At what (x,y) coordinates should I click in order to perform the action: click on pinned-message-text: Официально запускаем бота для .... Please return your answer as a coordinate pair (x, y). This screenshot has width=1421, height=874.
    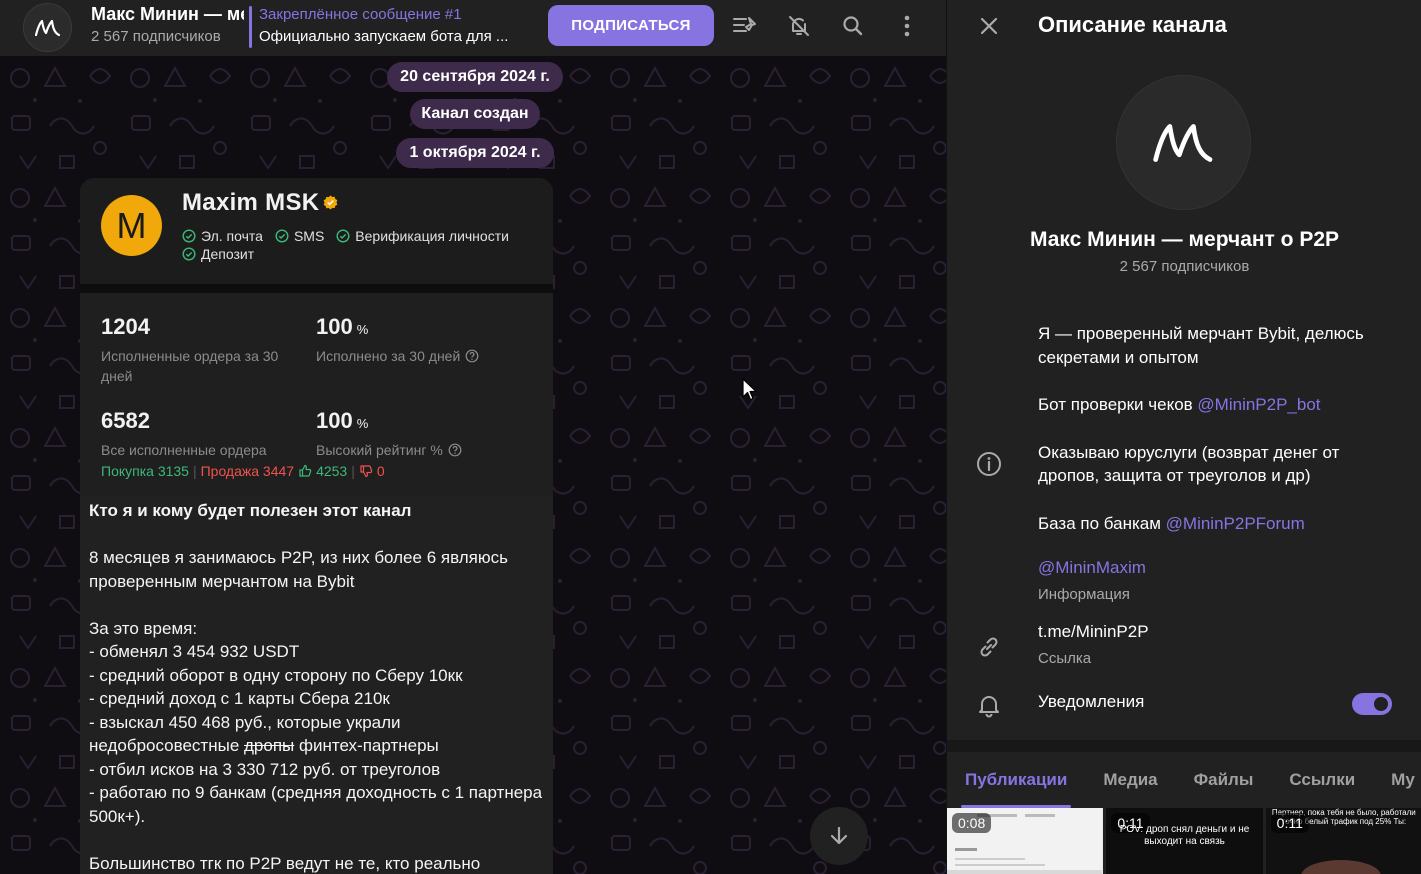
    Looking at the image, I should click on (393, 36).